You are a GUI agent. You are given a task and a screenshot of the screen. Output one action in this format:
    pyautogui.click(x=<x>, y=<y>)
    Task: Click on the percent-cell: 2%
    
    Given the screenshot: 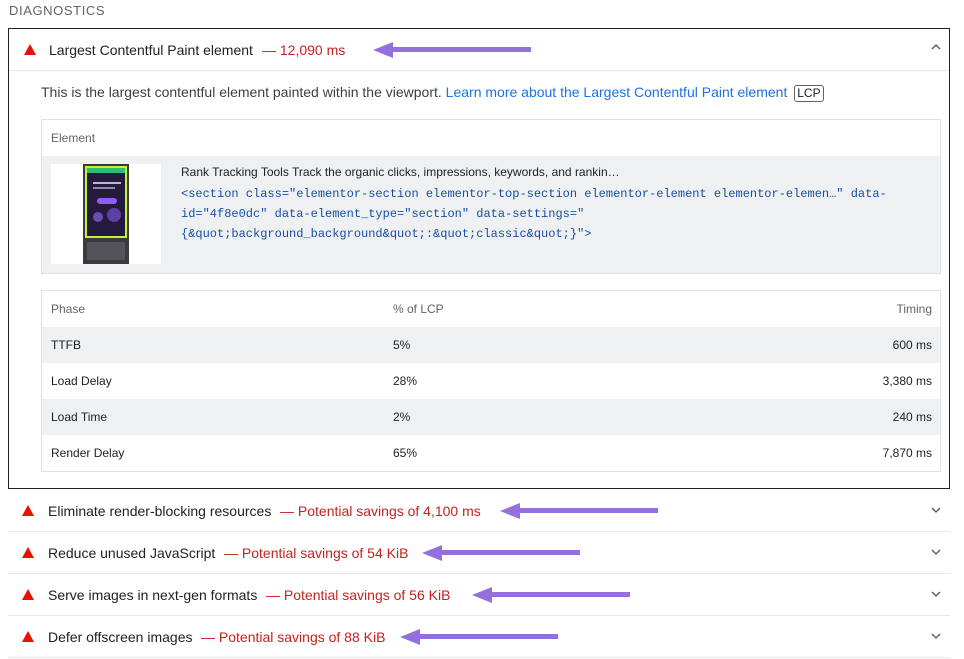 What is the action you would take?
    pyautogui.click(x=402, y=417)
    